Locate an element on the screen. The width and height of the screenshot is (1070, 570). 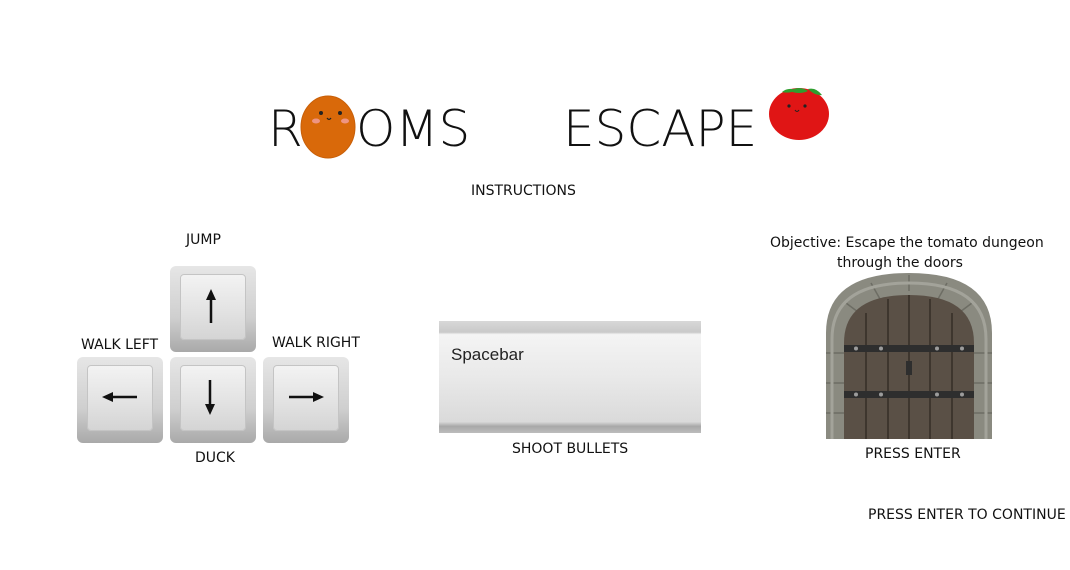
up-arrow-key is located at coordinates (213, 309).